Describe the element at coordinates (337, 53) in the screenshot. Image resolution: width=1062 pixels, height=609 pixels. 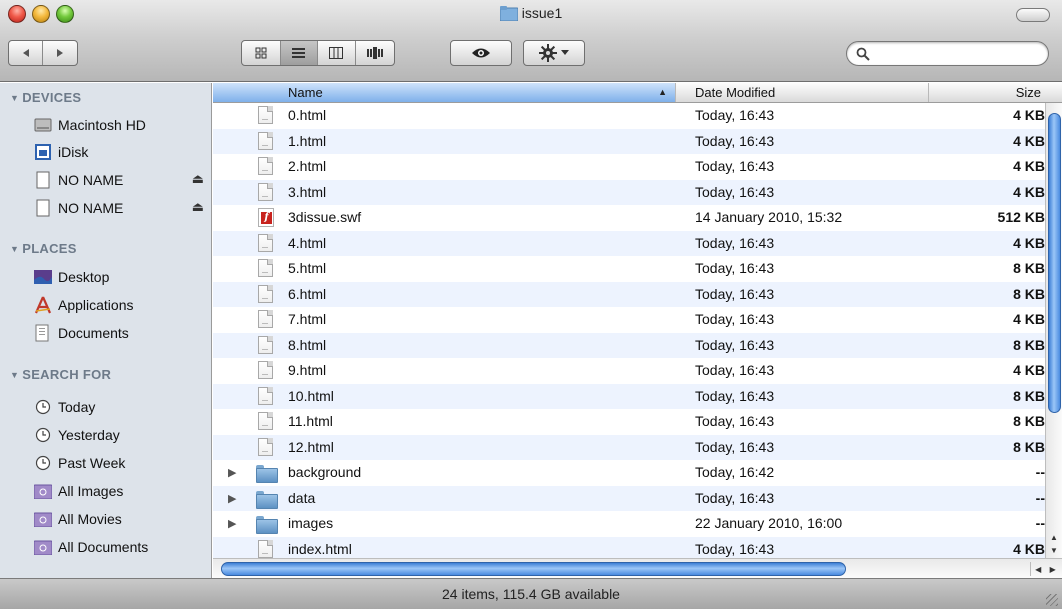
I see `column-view-button` at that location.